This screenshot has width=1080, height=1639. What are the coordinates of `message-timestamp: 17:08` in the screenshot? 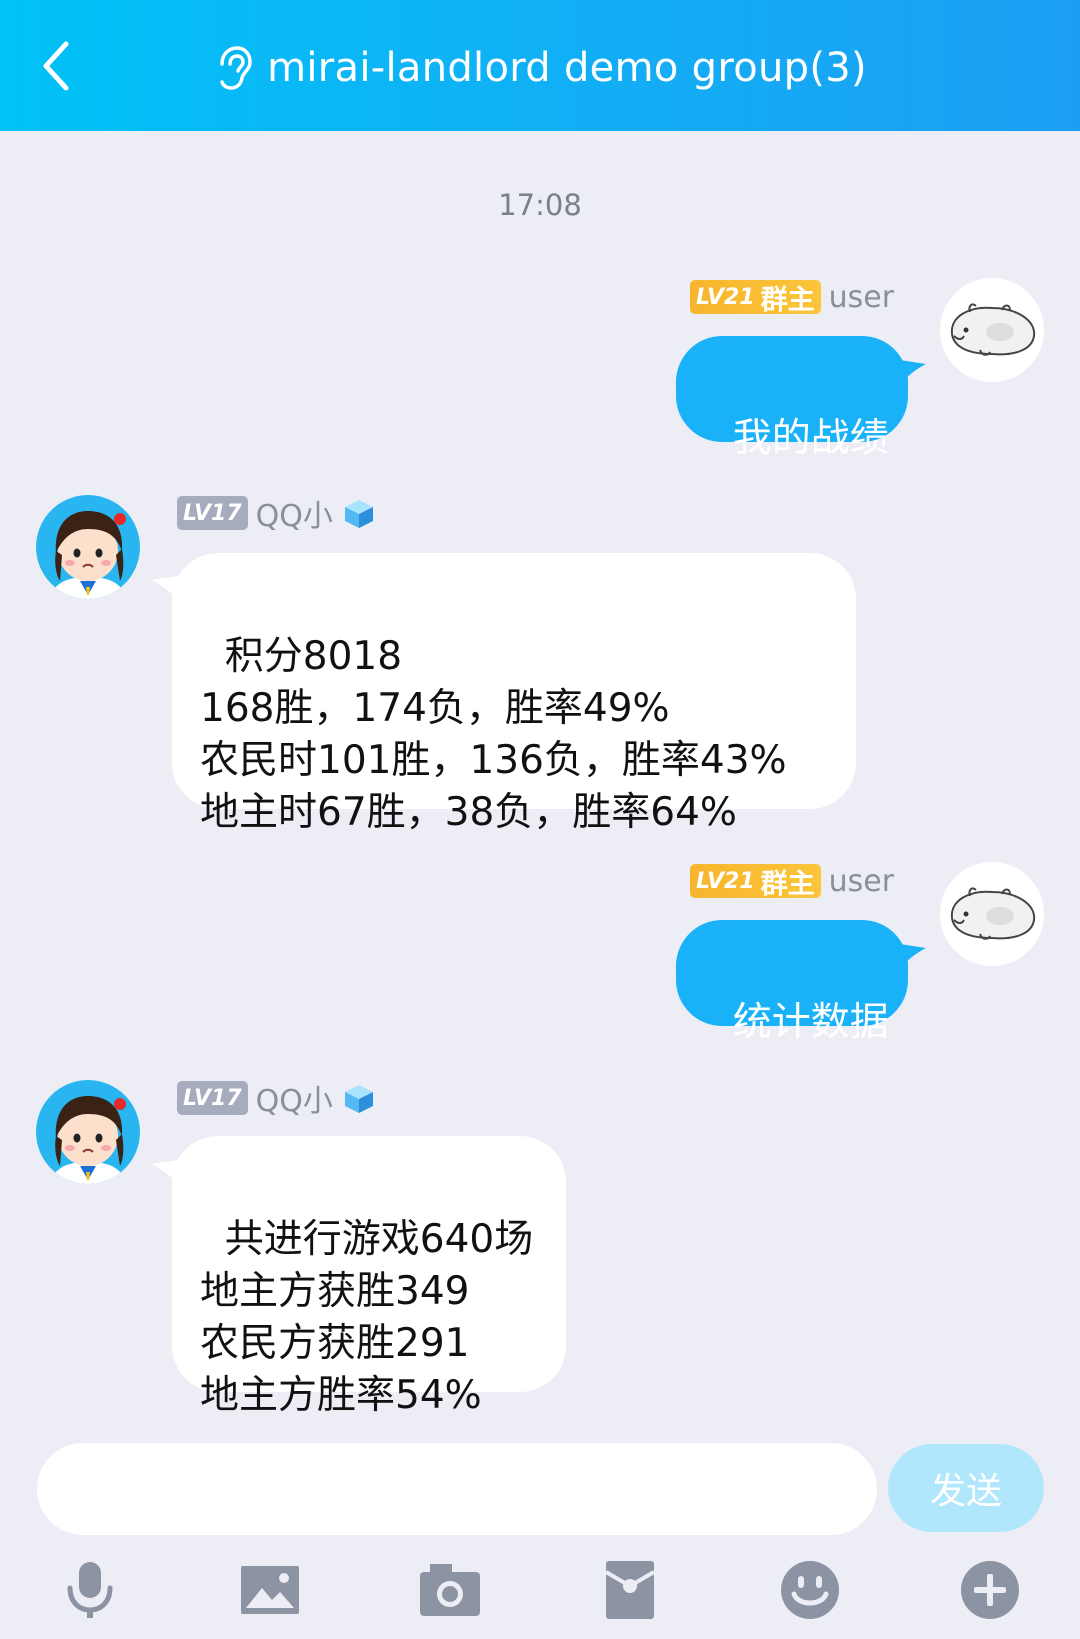 It's located at (540, 205).